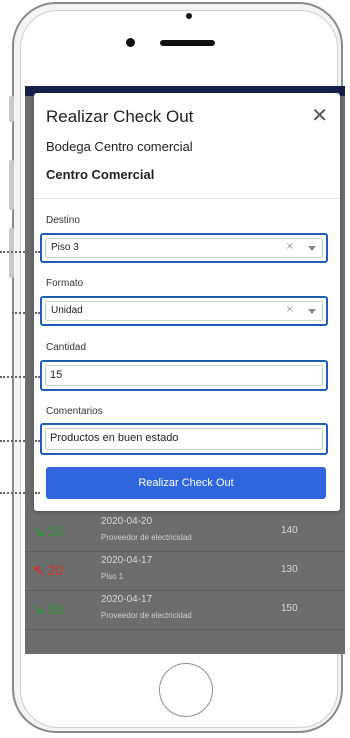  What do you see at coordinates (48, 570) in the screenshot?
I see `quantity: ↖ 20` at bounding box center [48, 570].